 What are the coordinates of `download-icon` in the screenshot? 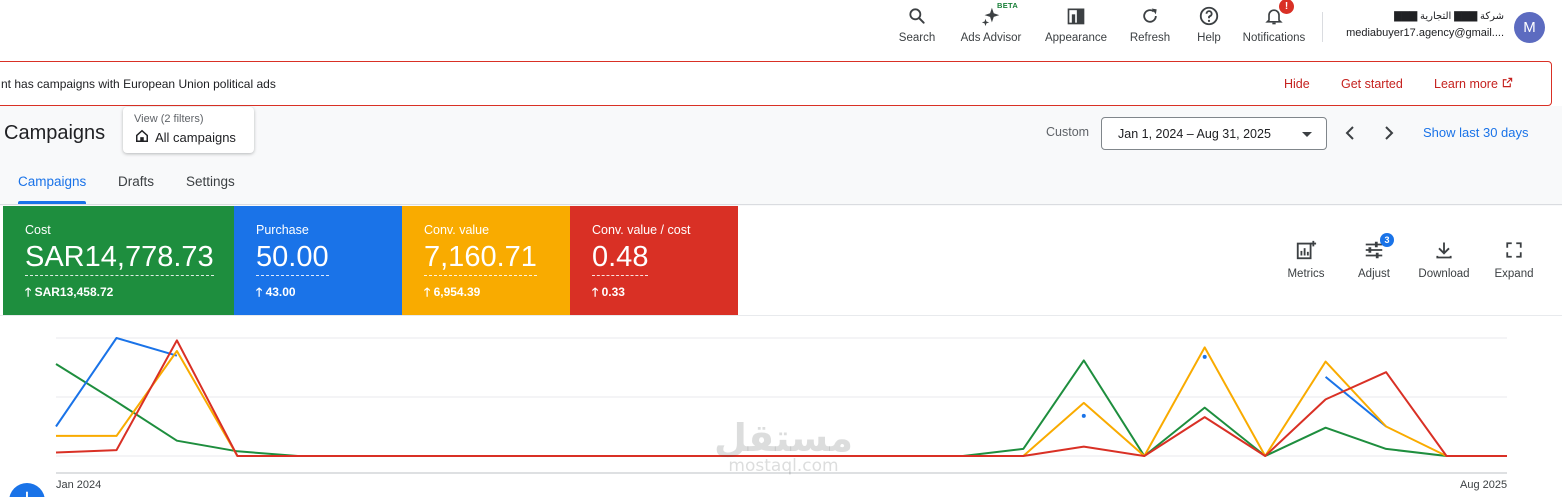 It's located at (1444, 250).